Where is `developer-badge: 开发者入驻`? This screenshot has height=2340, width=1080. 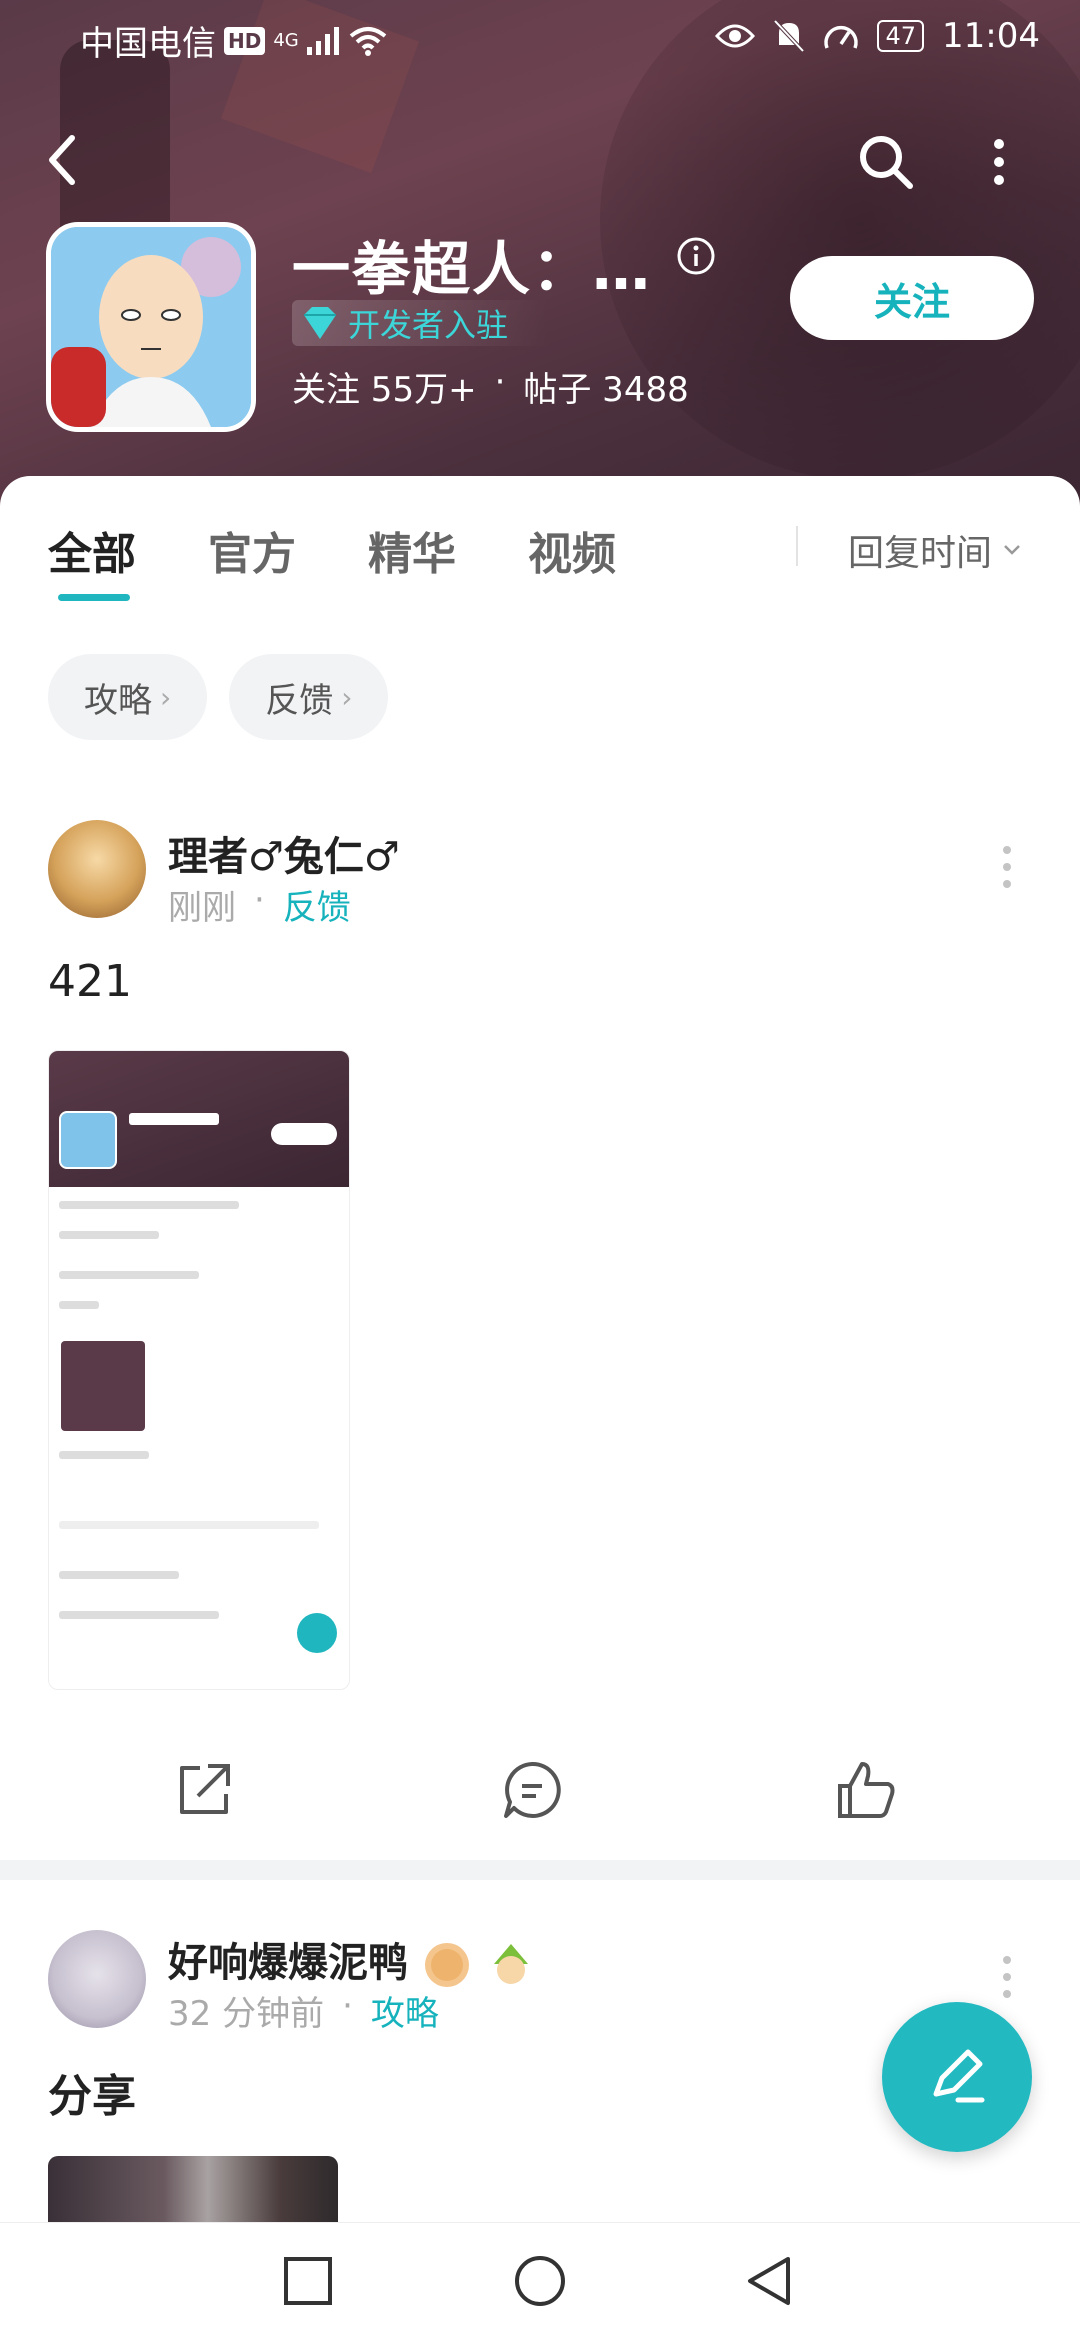 developer-badge: 开发者入驻 is located at coordinates (420, 323).